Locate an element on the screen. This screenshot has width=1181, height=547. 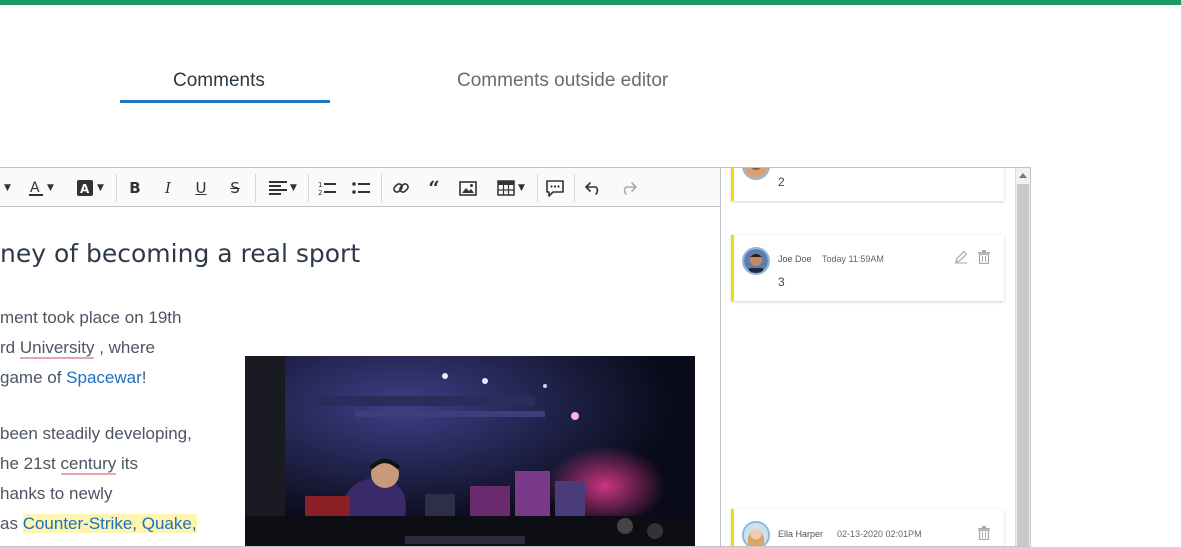
vertical-scrollbar is located at coordinates (1022, 357).